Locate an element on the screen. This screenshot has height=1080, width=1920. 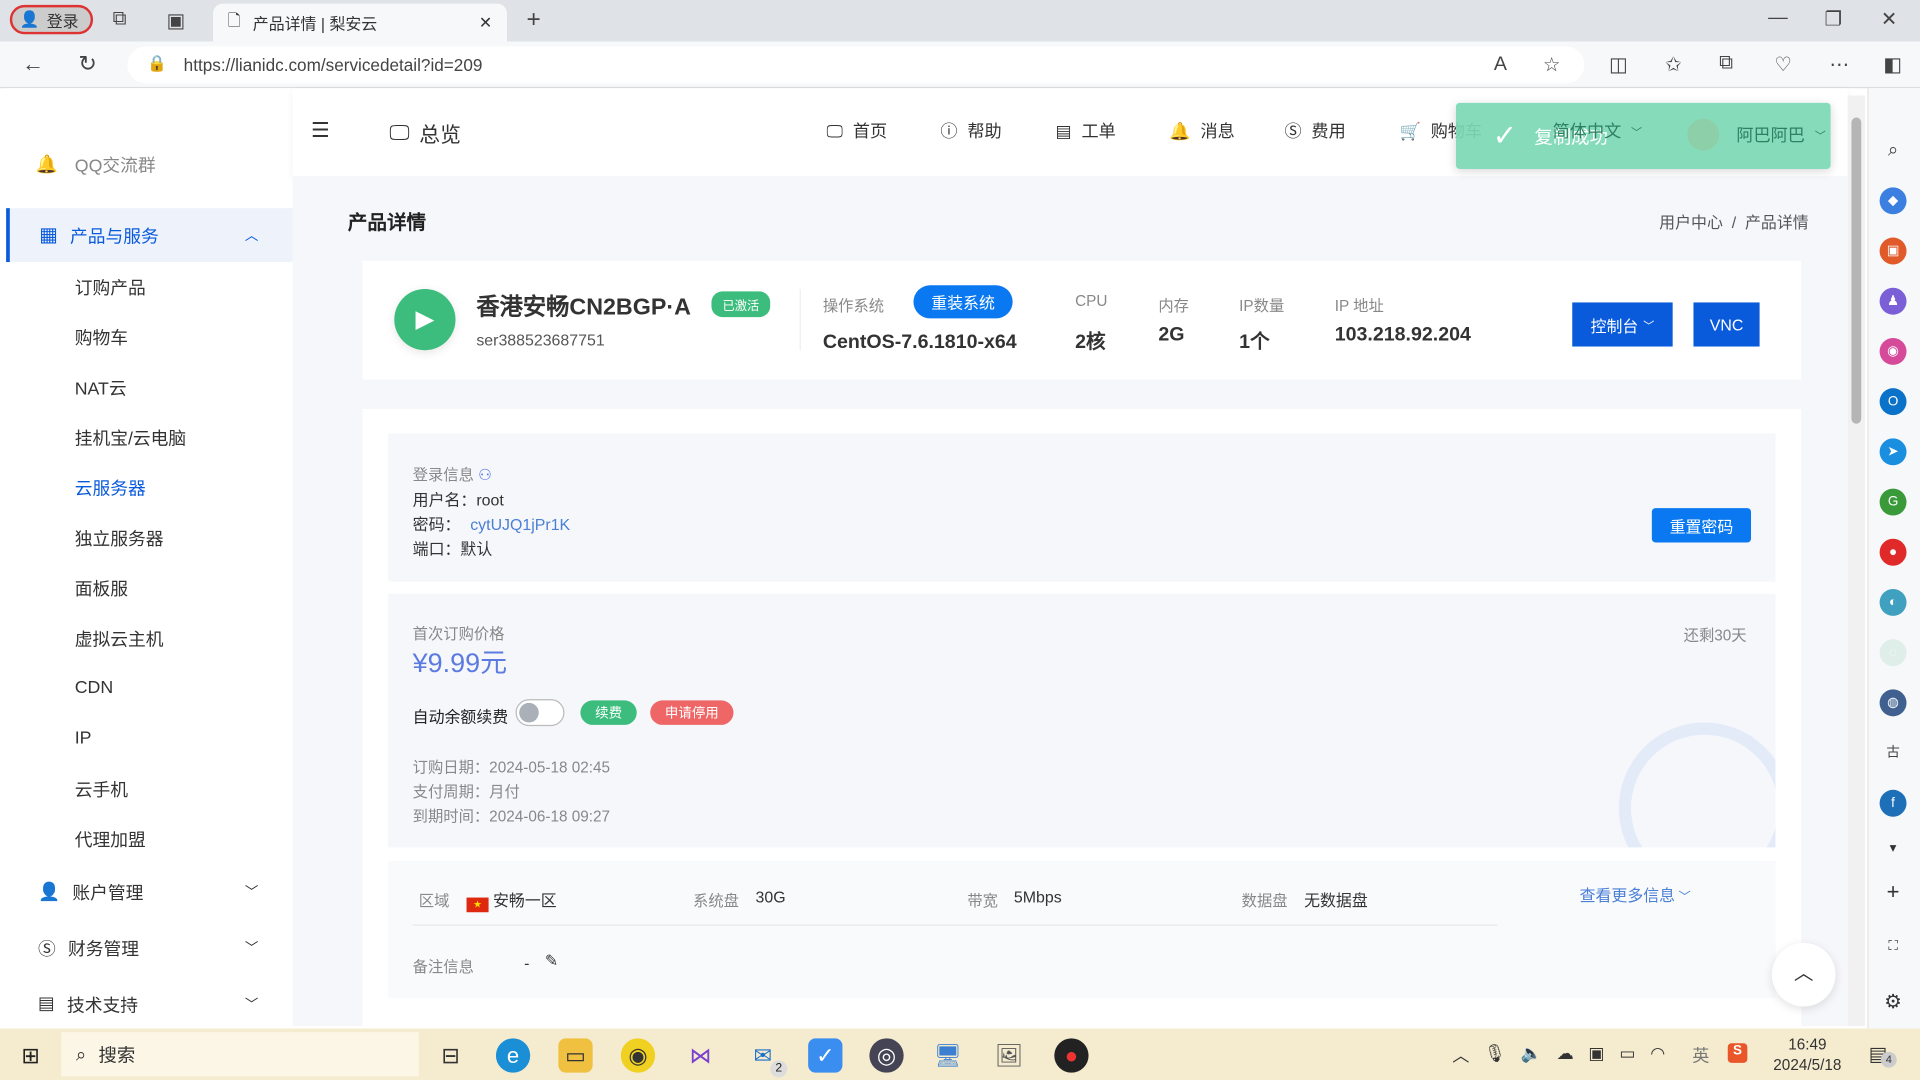
feishu-icon: ✓ is located at coordinates (825, 1055).